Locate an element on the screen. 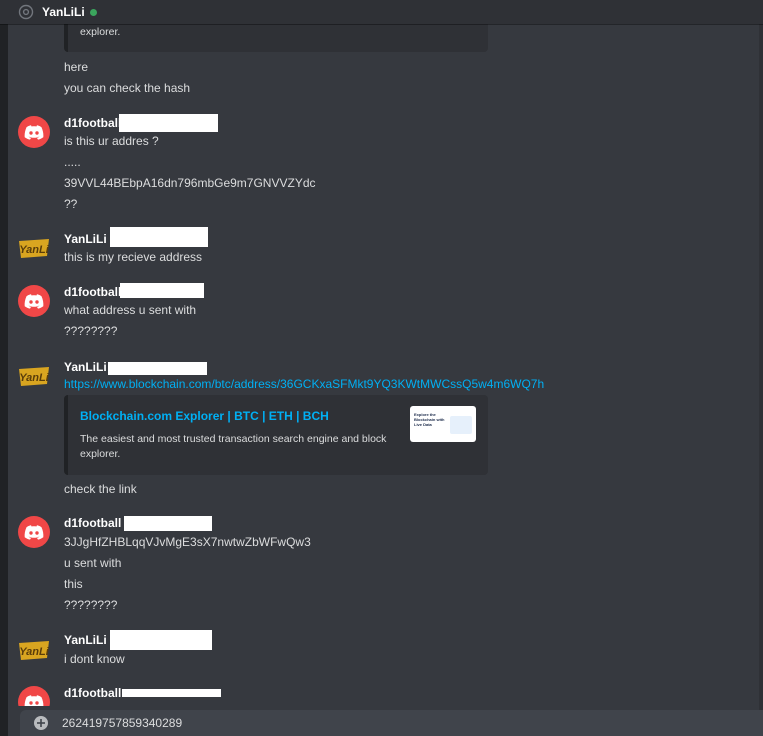 The height and width of the screenshot is (736, 763). message-text: ?? is located at coordinates (71, 204).